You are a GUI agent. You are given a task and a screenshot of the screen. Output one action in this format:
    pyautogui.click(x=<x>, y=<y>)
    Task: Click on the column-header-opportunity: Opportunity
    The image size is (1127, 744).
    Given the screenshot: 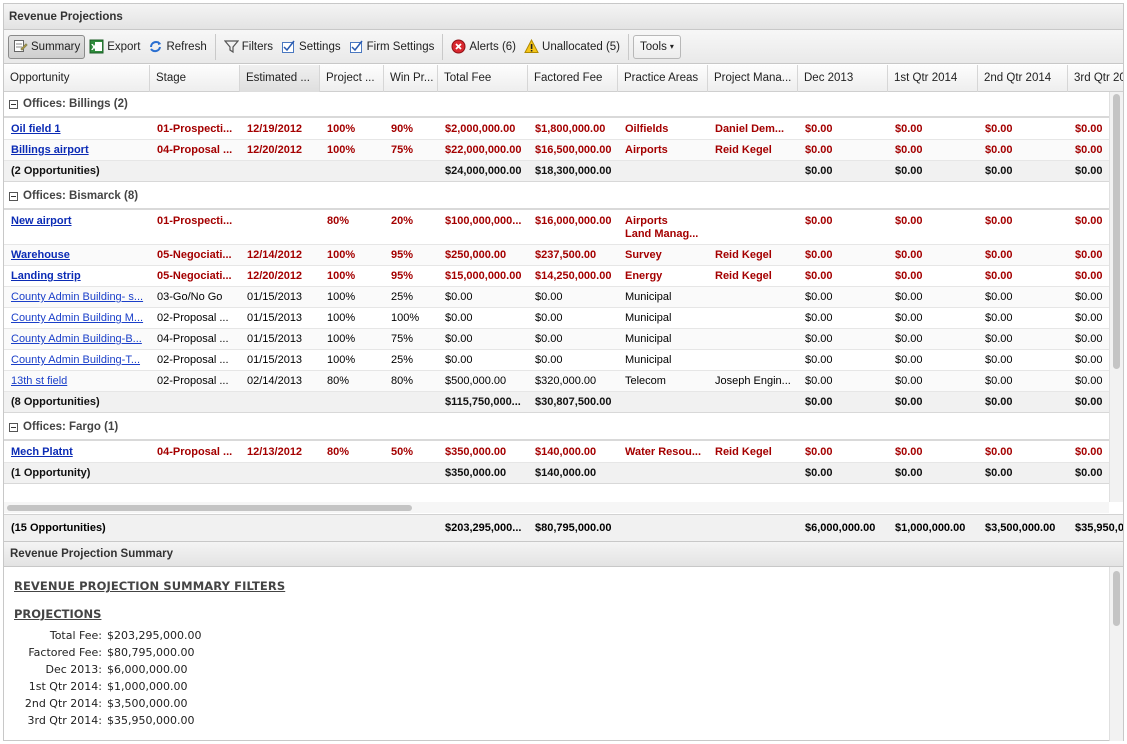 What is the action you would take?
    pyautogui.click(x=77, y=78)
    